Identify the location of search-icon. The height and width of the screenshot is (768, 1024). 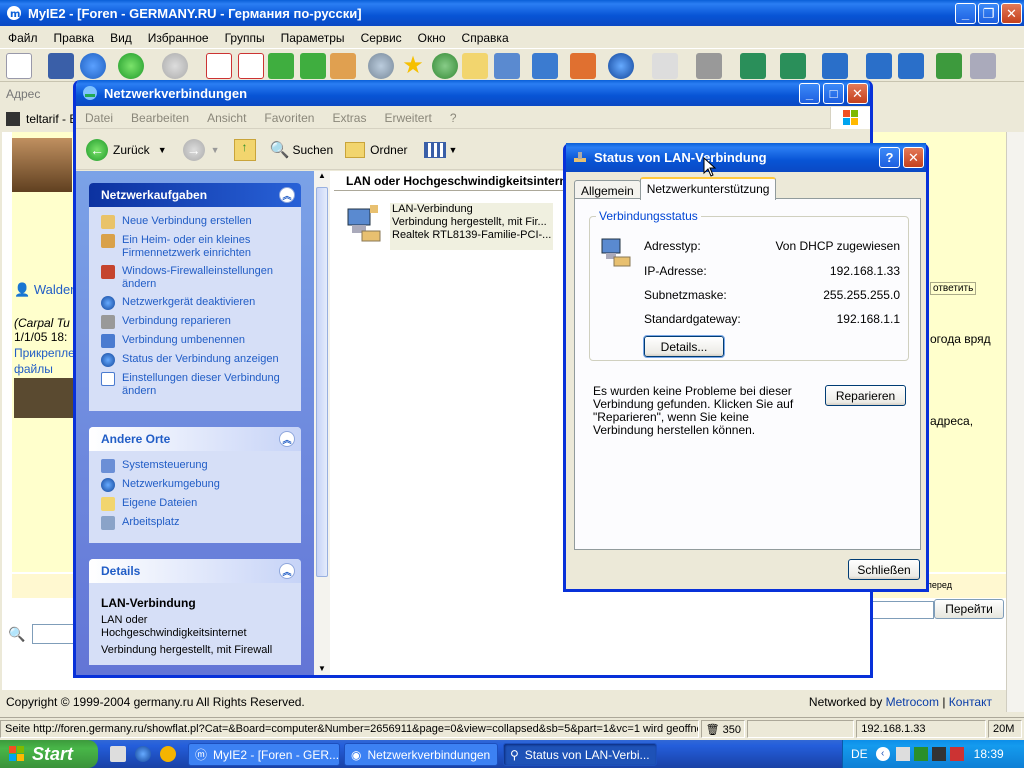
(381, 66).